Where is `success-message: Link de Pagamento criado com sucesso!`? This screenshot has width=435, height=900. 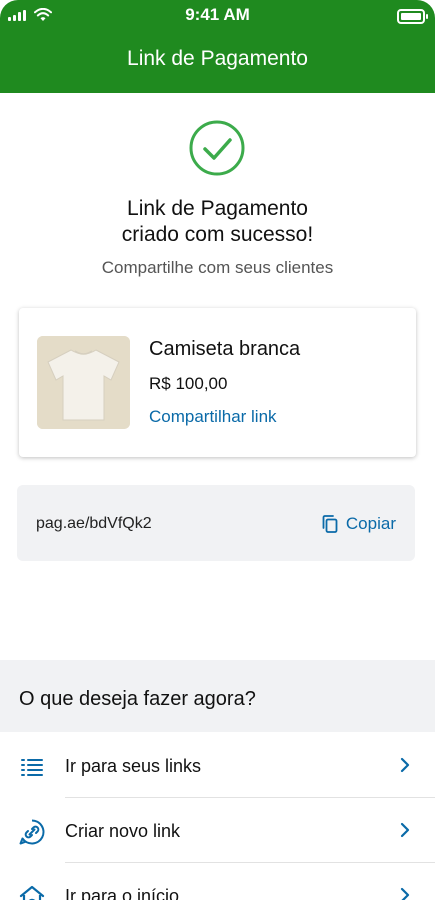
success-message: Link de Pagamento criado com sucesso! is located at coordinates (217, 222).